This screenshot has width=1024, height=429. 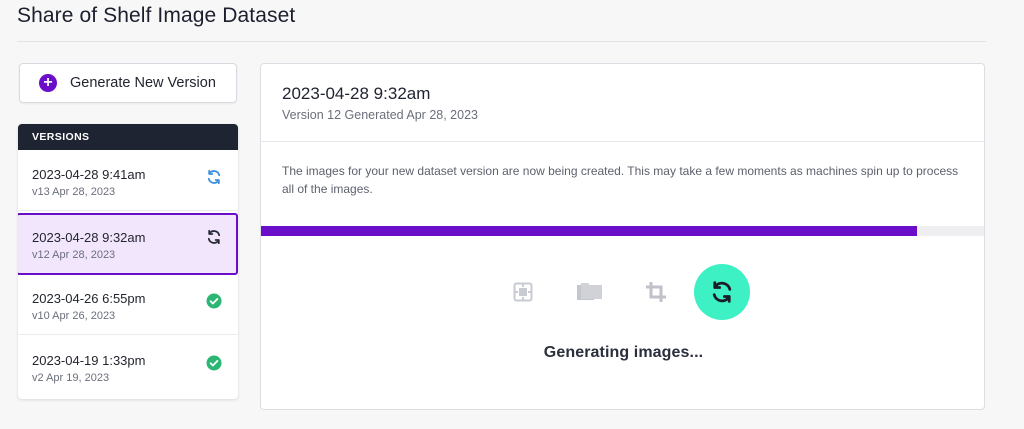 What do you see at coordinates (71, 378) in the screenshot?
I see `version-sub: v2 Apr 19, 2023` at bounding box center [71, 378].